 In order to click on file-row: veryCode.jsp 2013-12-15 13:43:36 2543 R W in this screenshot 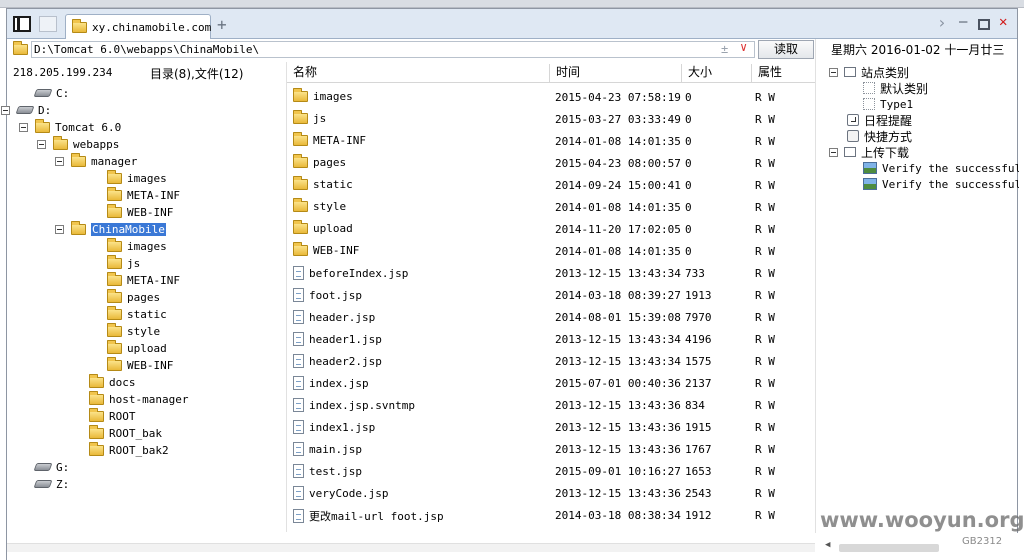, I will do `click(551, 493)`.